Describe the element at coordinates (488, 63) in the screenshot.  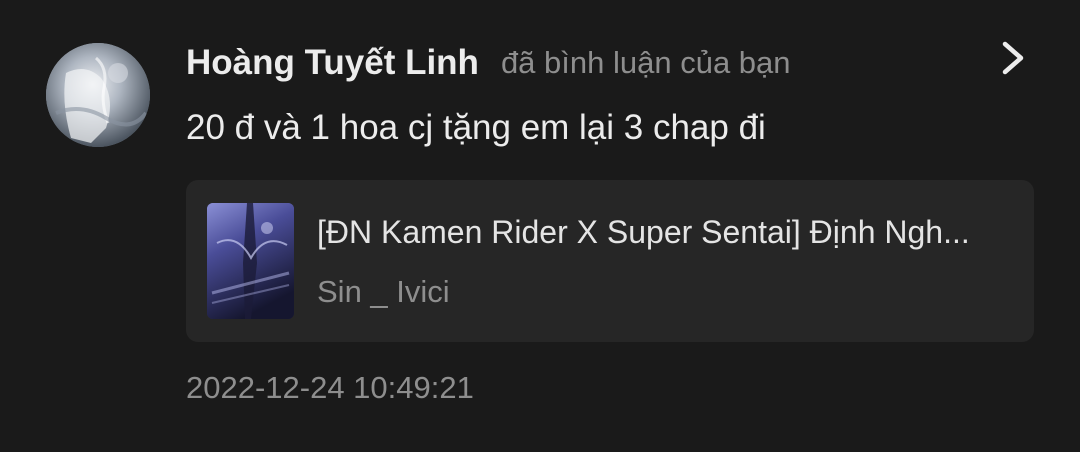
I see `notification-header: Hoàng Tuyết Linh đã bình luận của bạn` at that location.